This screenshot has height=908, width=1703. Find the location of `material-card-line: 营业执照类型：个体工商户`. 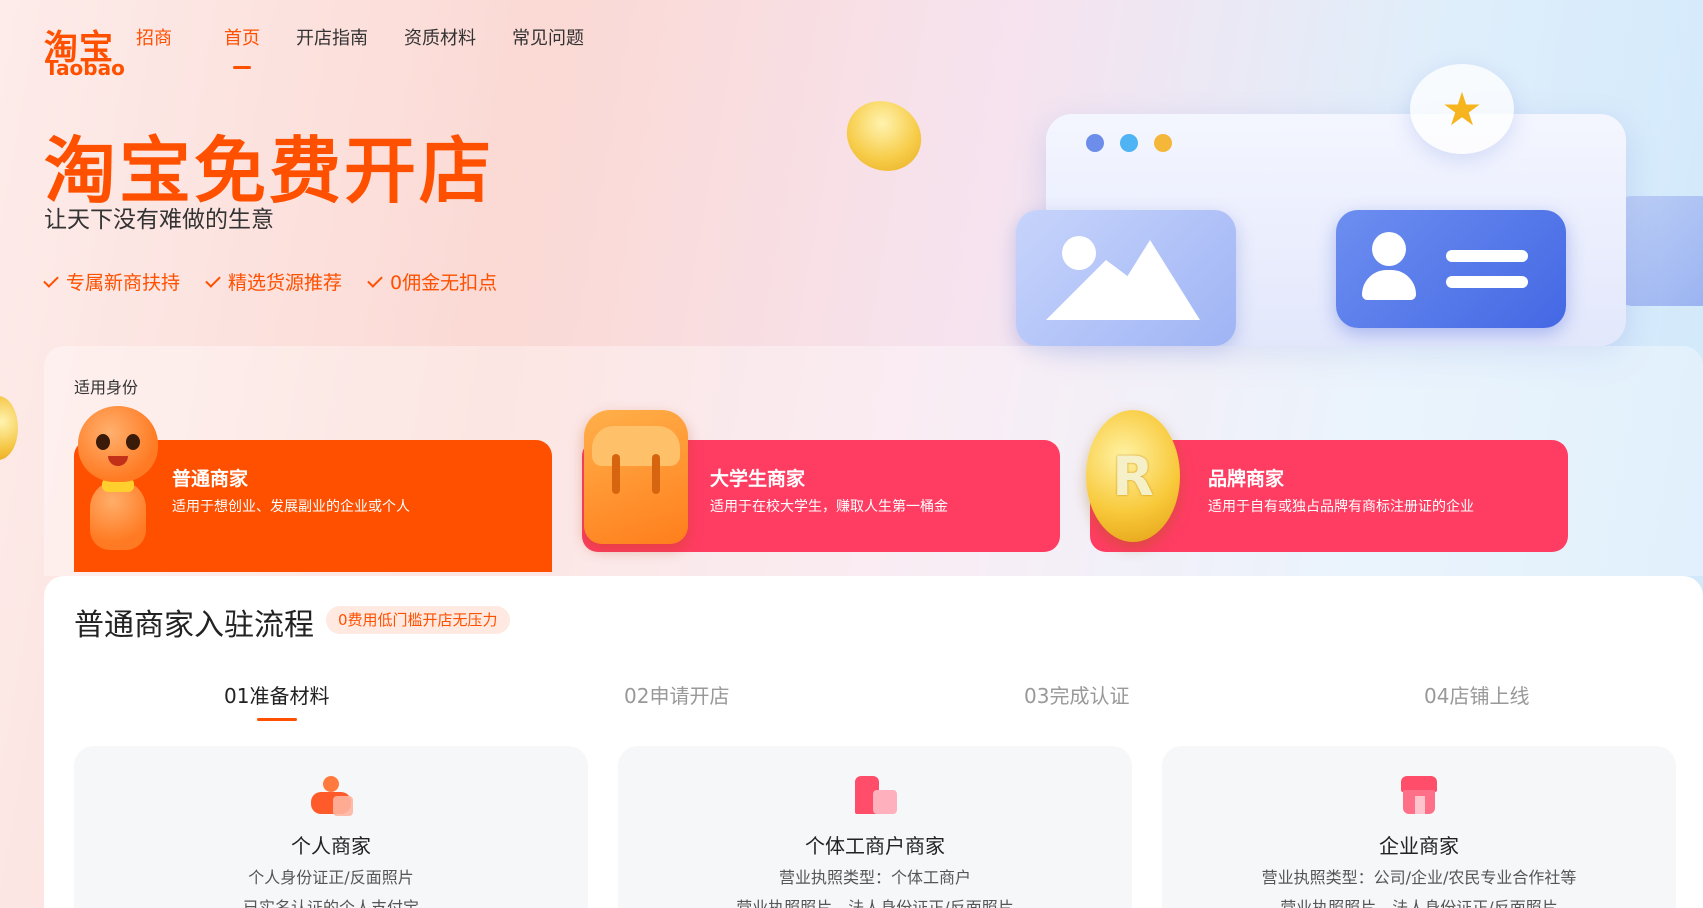

material-card-line: 营业执照类型：个体工商户 is located at coordinates (874, 877).